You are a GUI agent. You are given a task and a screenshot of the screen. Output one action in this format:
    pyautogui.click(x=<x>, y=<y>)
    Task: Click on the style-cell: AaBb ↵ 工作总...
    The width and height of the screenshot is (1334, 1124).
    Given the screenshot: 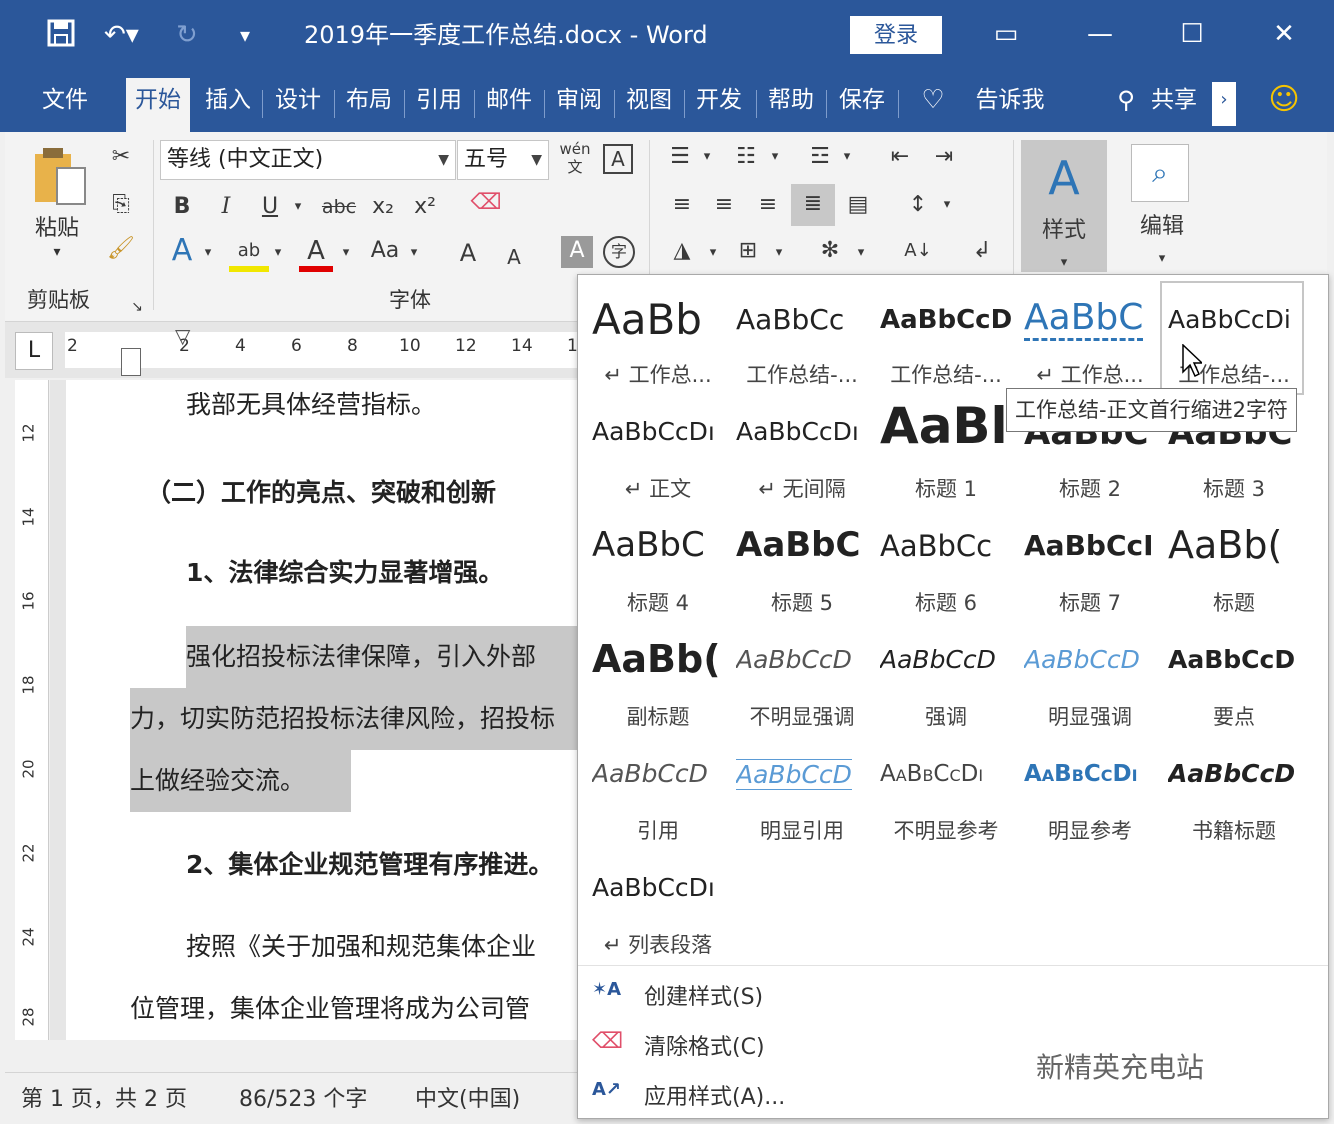 What is the action you would take?
    pyautogui.click(x=658, y=340)
    